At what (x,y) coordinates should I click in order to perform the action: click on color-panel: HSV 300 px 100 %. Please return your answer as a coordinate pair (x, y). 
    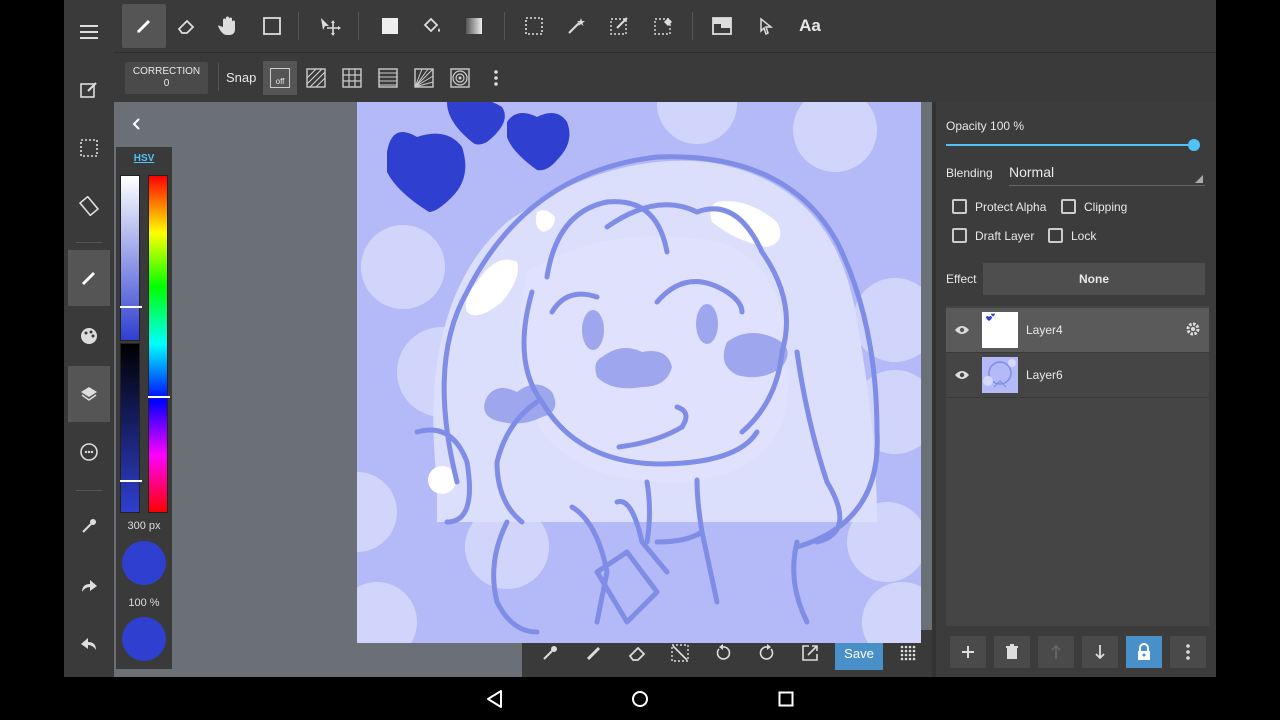
    Looking at the image, I should click on (144, 408).